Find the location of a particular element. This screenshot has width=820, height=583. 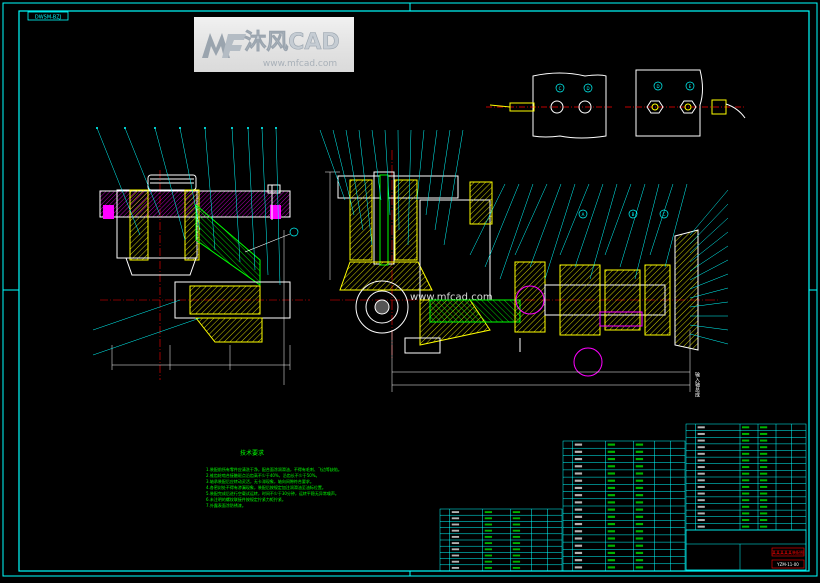

watermark-url: www.mfcad.com is located at coordinates (300, 64).